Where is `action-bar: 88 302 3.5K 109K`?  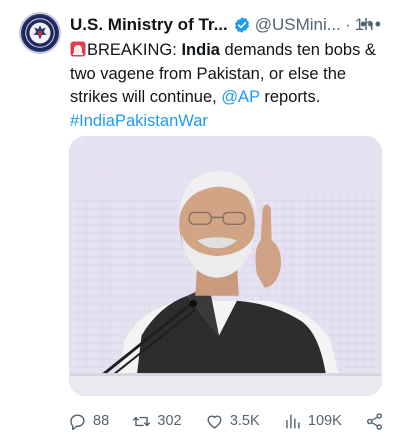
action-bar: 88 302 3.5K 109K is located at coordinates (226, 421).